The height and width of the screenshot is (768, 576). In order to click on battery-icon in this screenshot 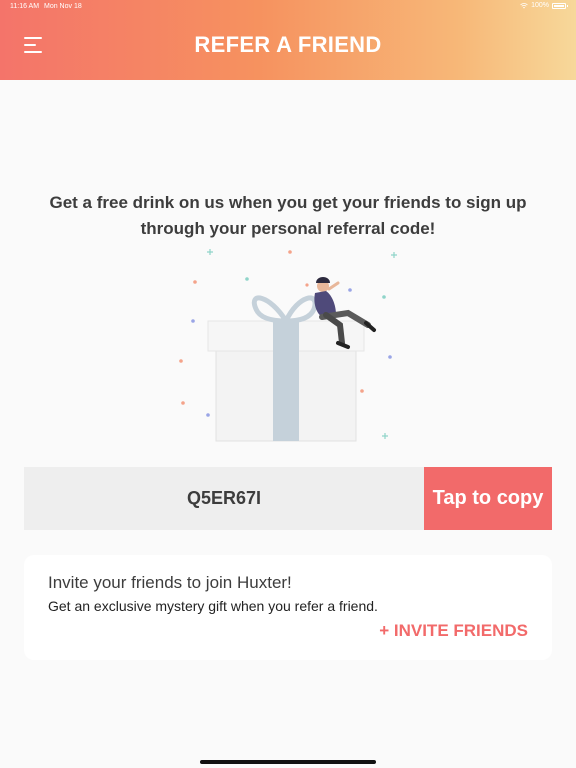, I will do `click(560, 5)`.